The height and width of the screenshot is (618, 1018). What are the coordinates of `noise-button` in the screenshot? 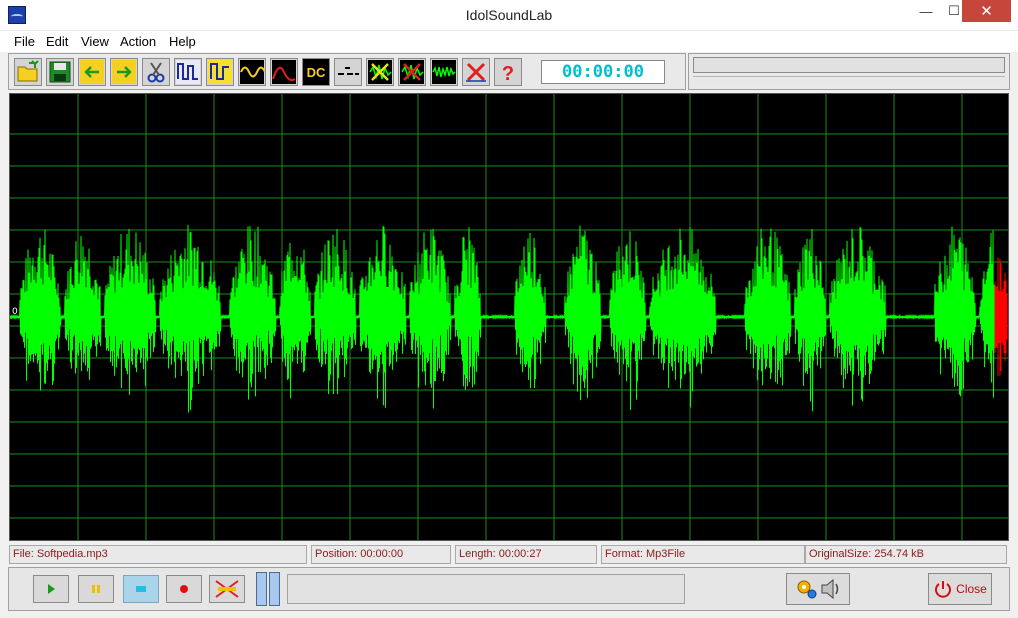 It's located at (444, 72).